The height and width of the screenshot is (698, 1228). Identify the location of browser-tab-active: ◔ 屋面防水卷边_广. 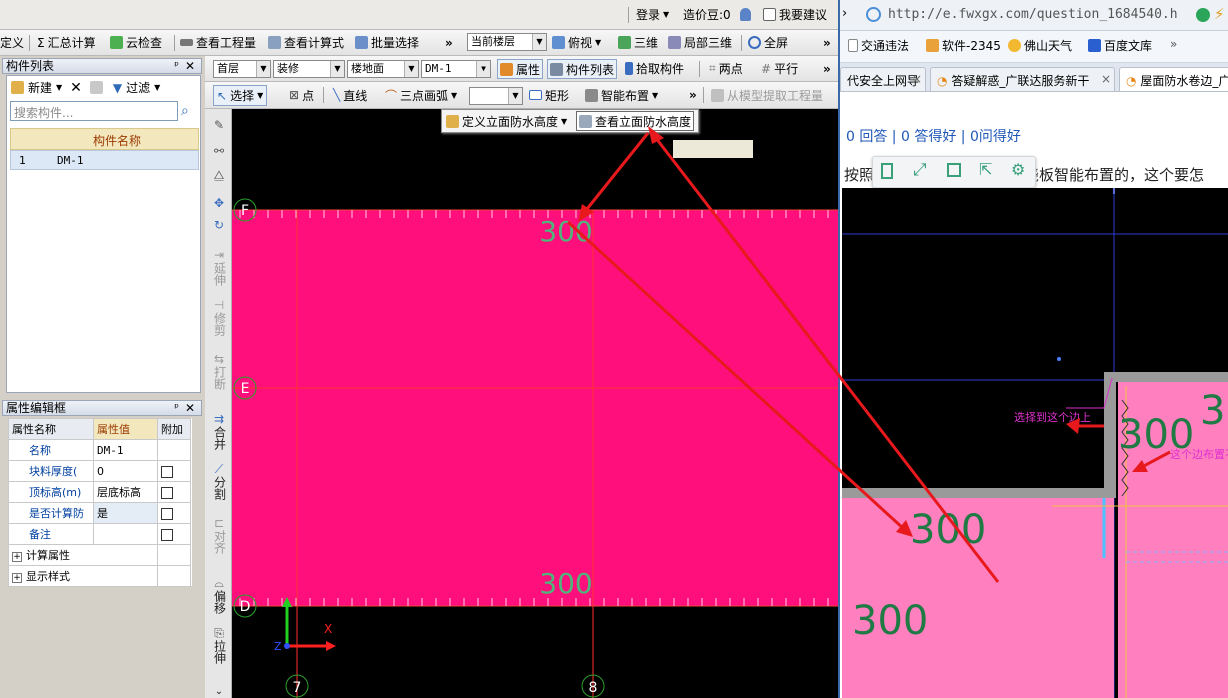
(1173, 79).